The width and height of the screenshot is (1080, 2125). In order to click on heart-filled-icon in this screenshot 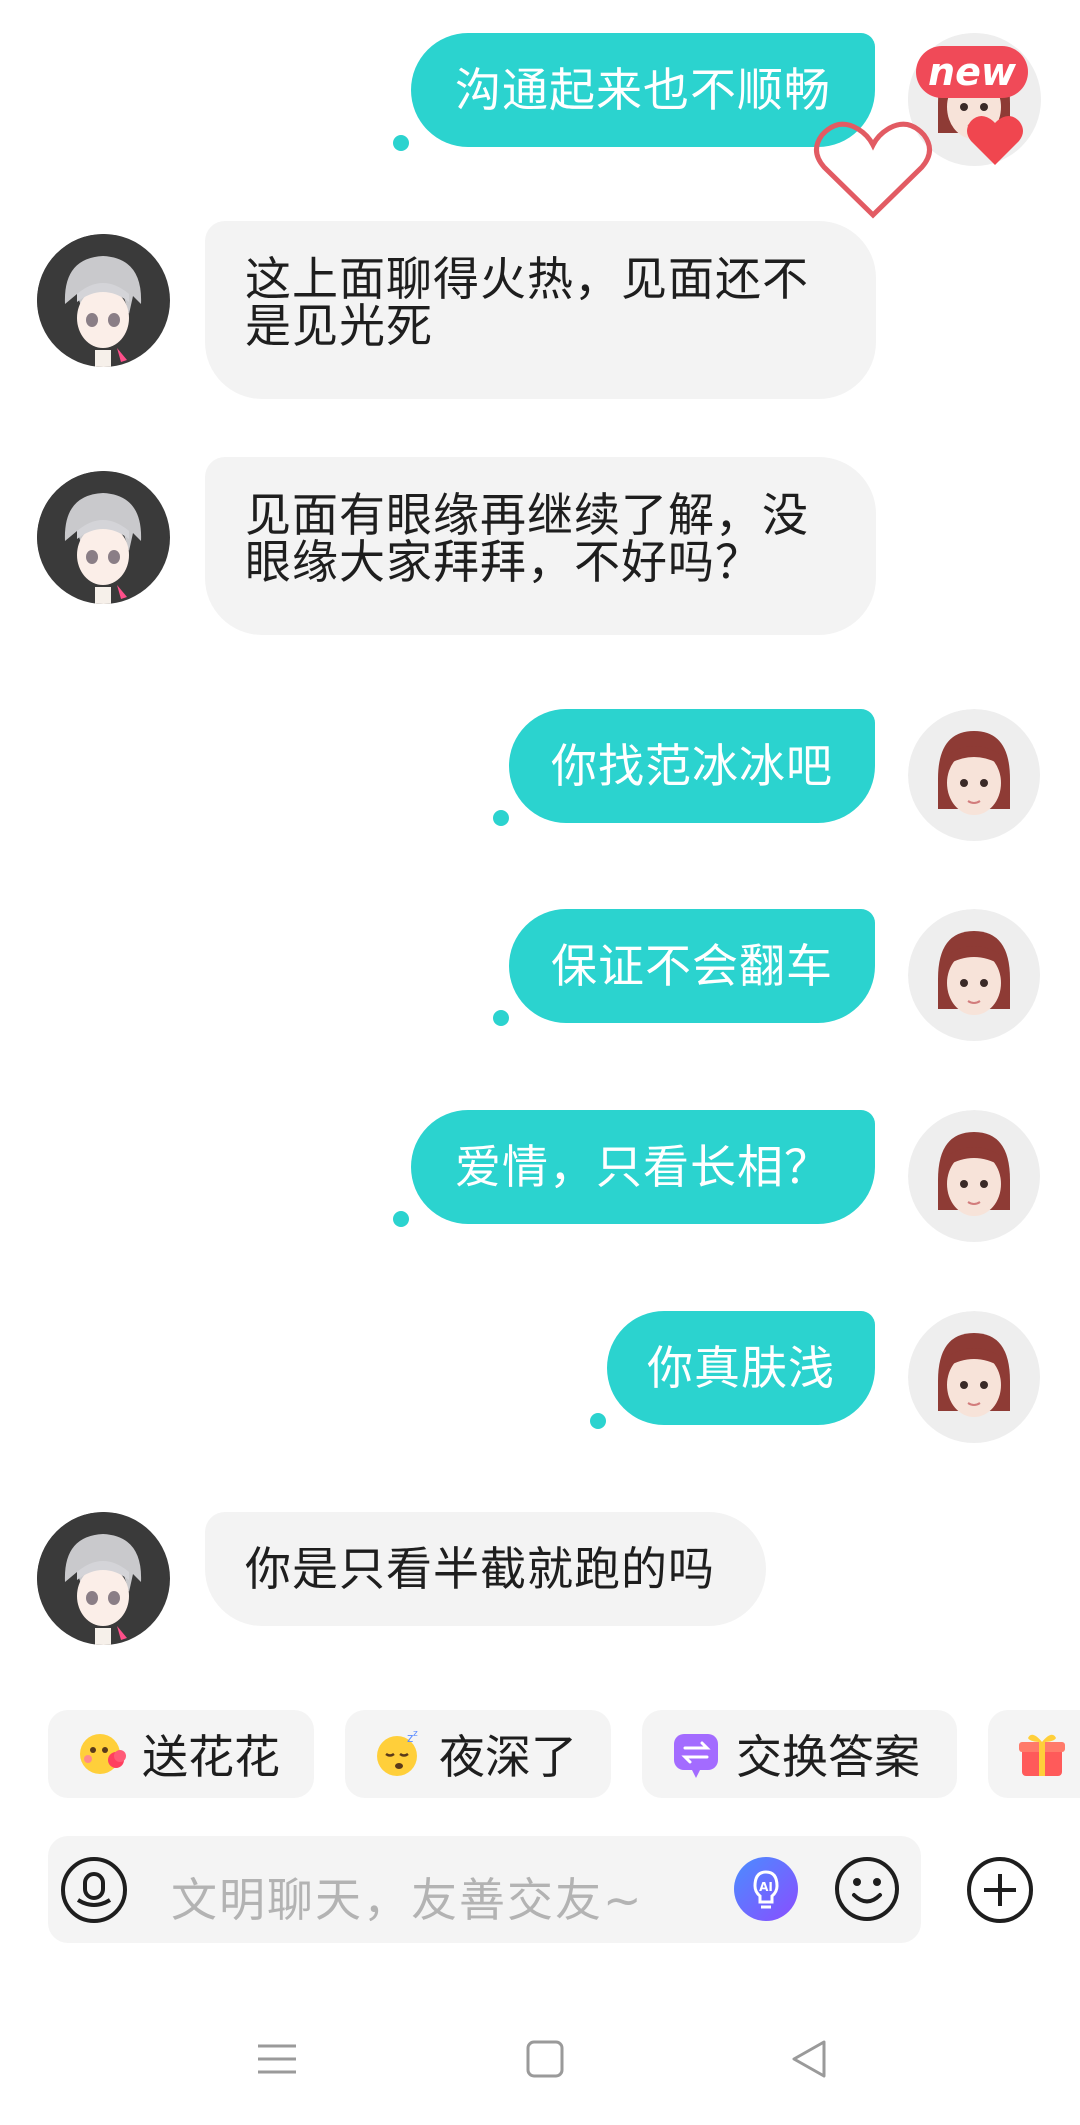, I will do `click(995, 140)`.